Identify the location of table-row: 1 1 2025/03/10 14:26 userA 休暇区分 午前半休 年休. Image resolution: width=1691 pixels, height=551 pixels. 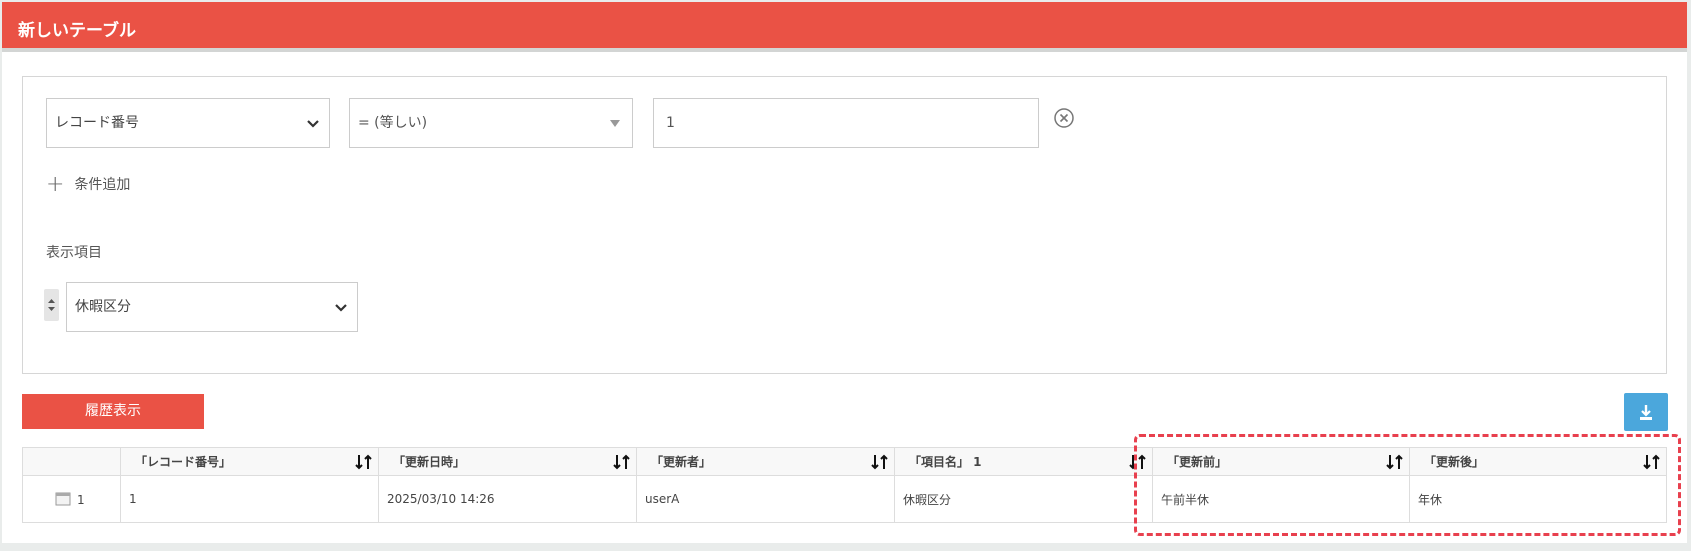
(844, 499).